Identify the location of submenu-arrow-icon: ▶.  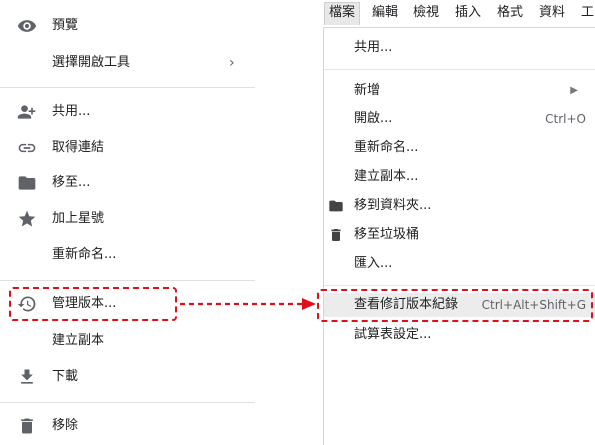
(574, 90).